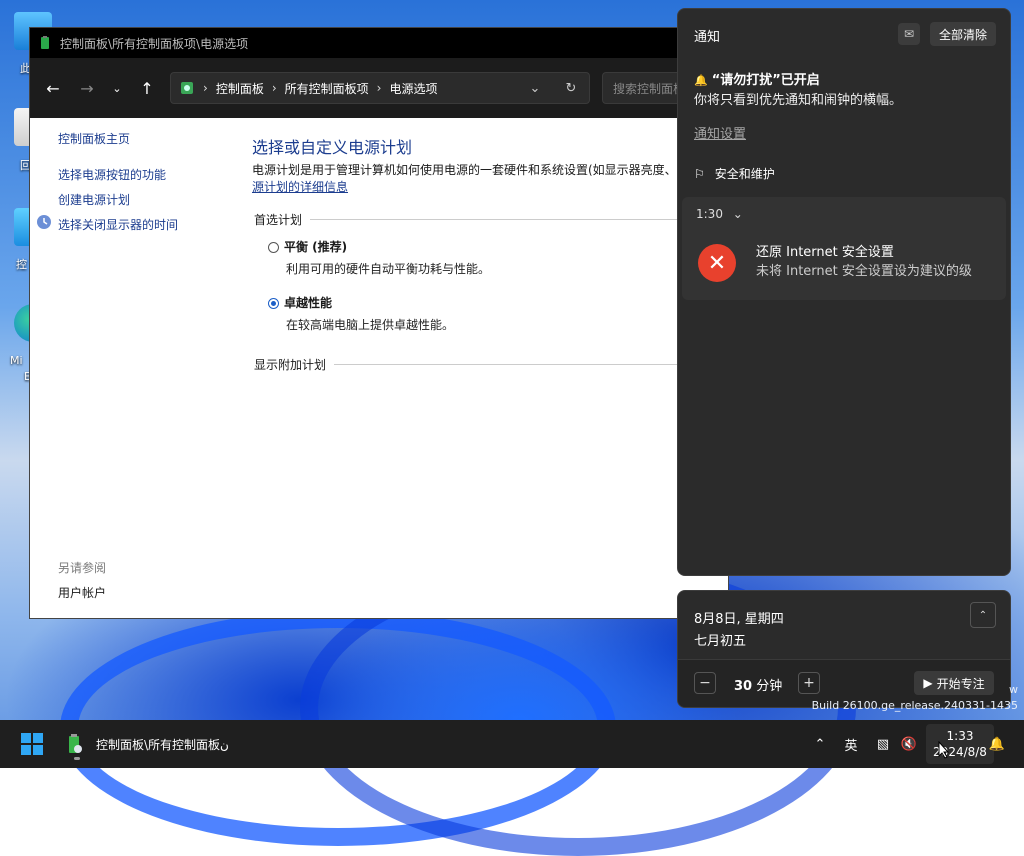 The image size is (1024, 856). I want to click on window-title: 控制面板\所有控制面板项\电源选项, so click(154, 43).